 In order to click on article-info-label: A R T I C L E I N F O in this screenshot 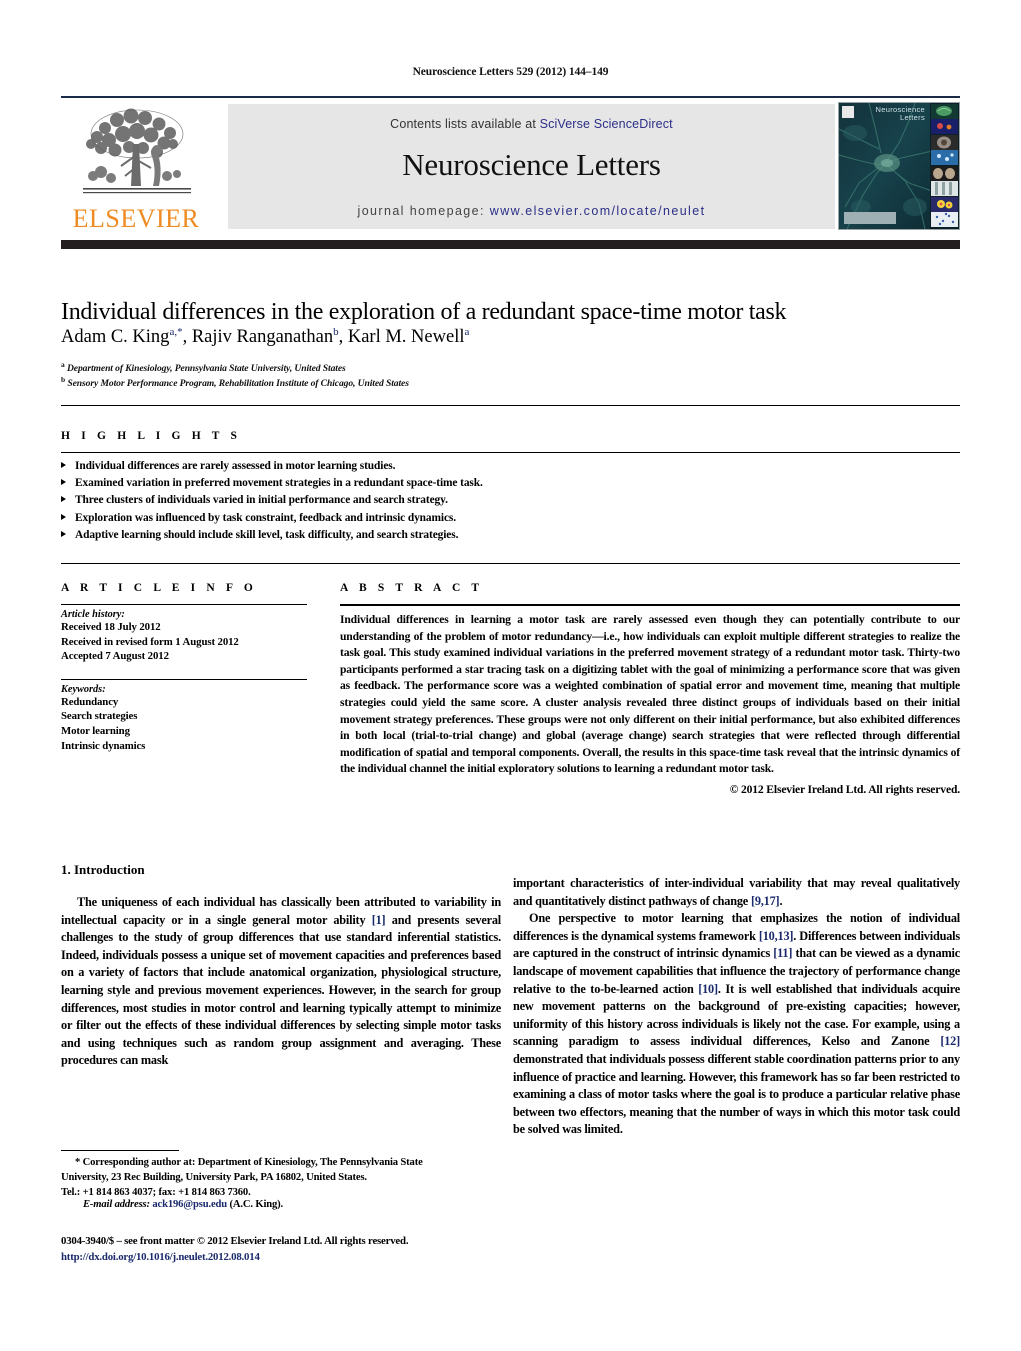, I will do `click(159, 588)`.